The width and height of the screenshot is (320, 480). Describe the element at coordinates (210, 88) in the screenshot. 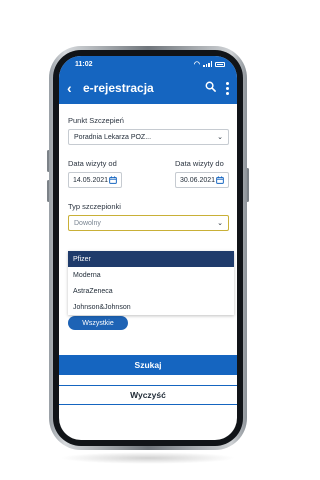

I see `search-icon` at that location.